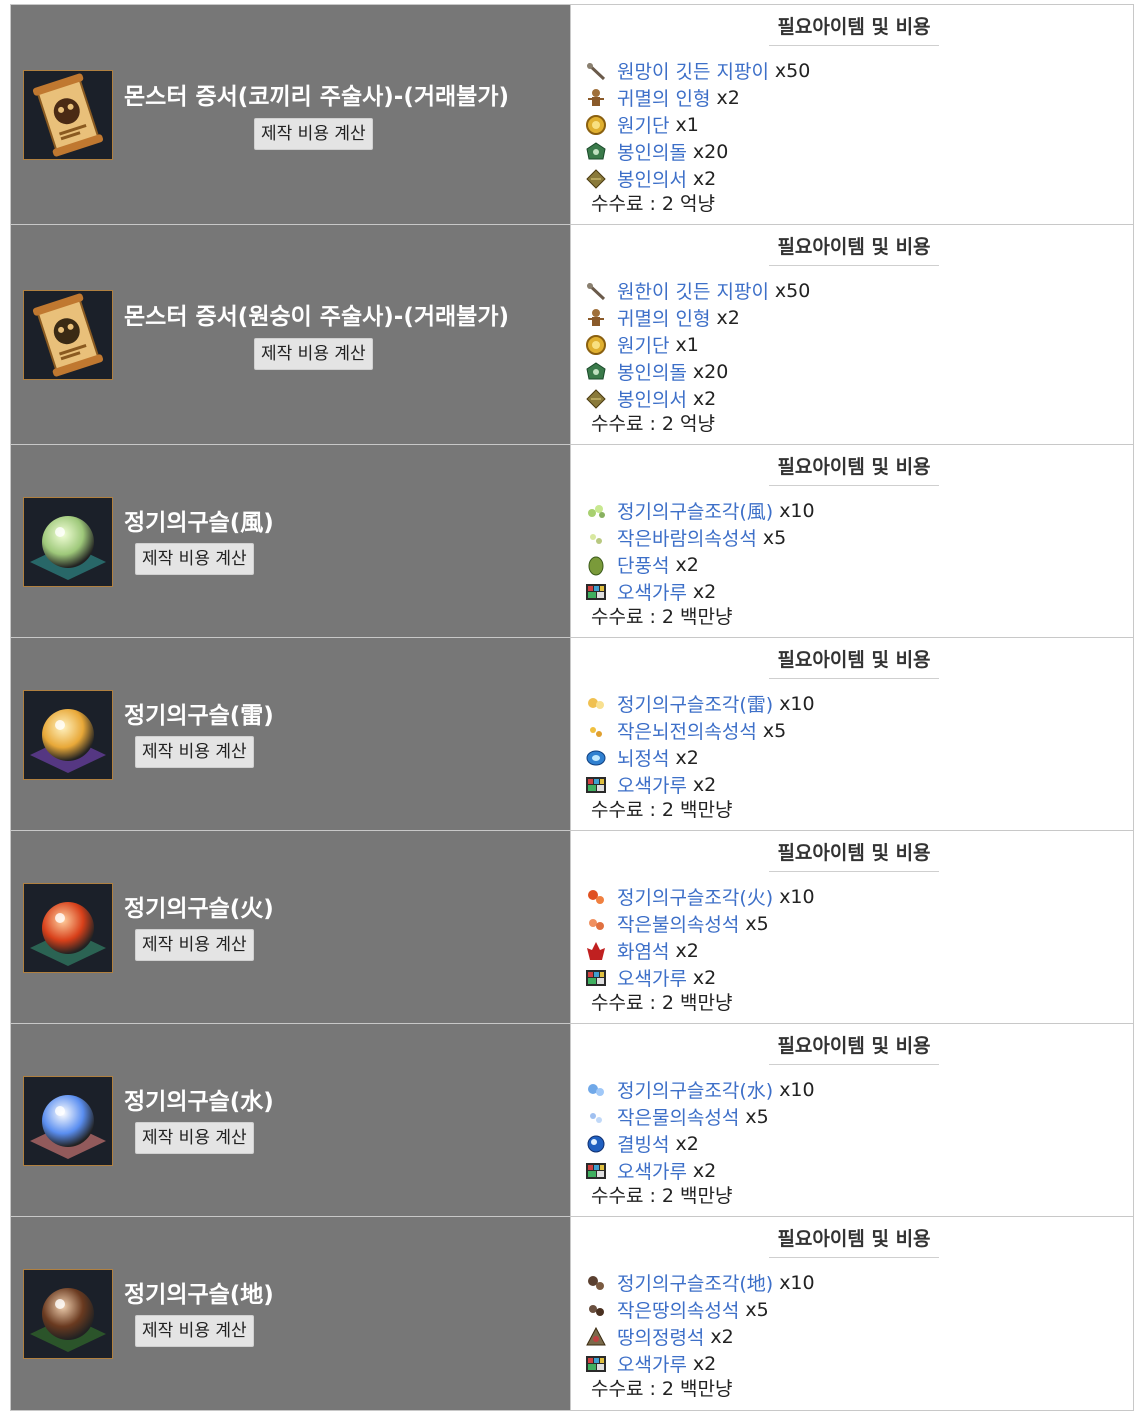  Describe the element at coordinates (596, 978) in the screenshot. I see `five-color-powder-icon` at that location.